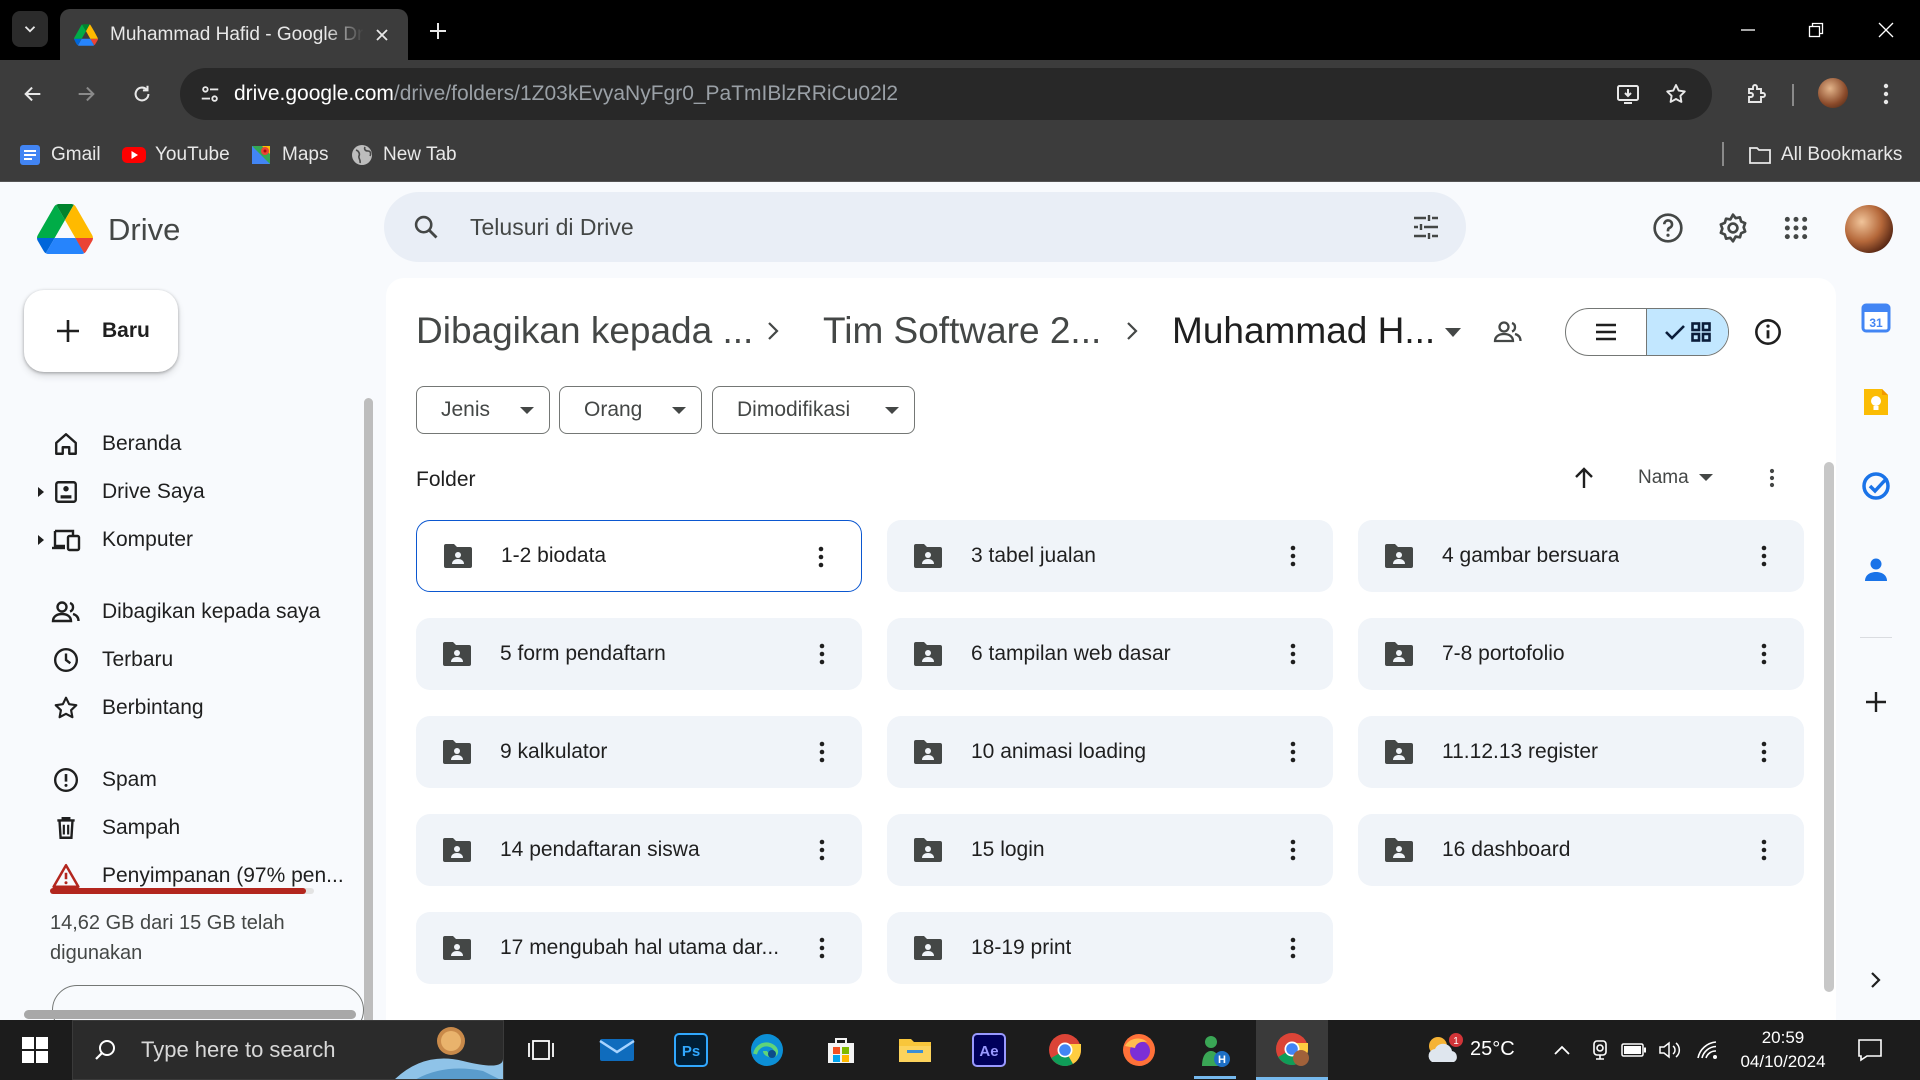 This screenshot has height=1080, width=1920. I want to click on minimize-button, so click(1748, 30).